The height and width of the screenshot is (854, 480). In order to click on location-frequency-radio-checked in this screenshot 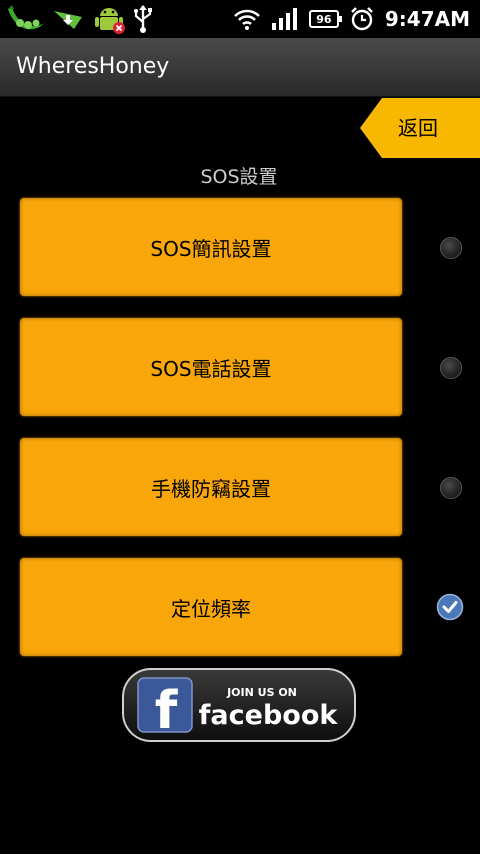, I will do `click(450, 607)`.